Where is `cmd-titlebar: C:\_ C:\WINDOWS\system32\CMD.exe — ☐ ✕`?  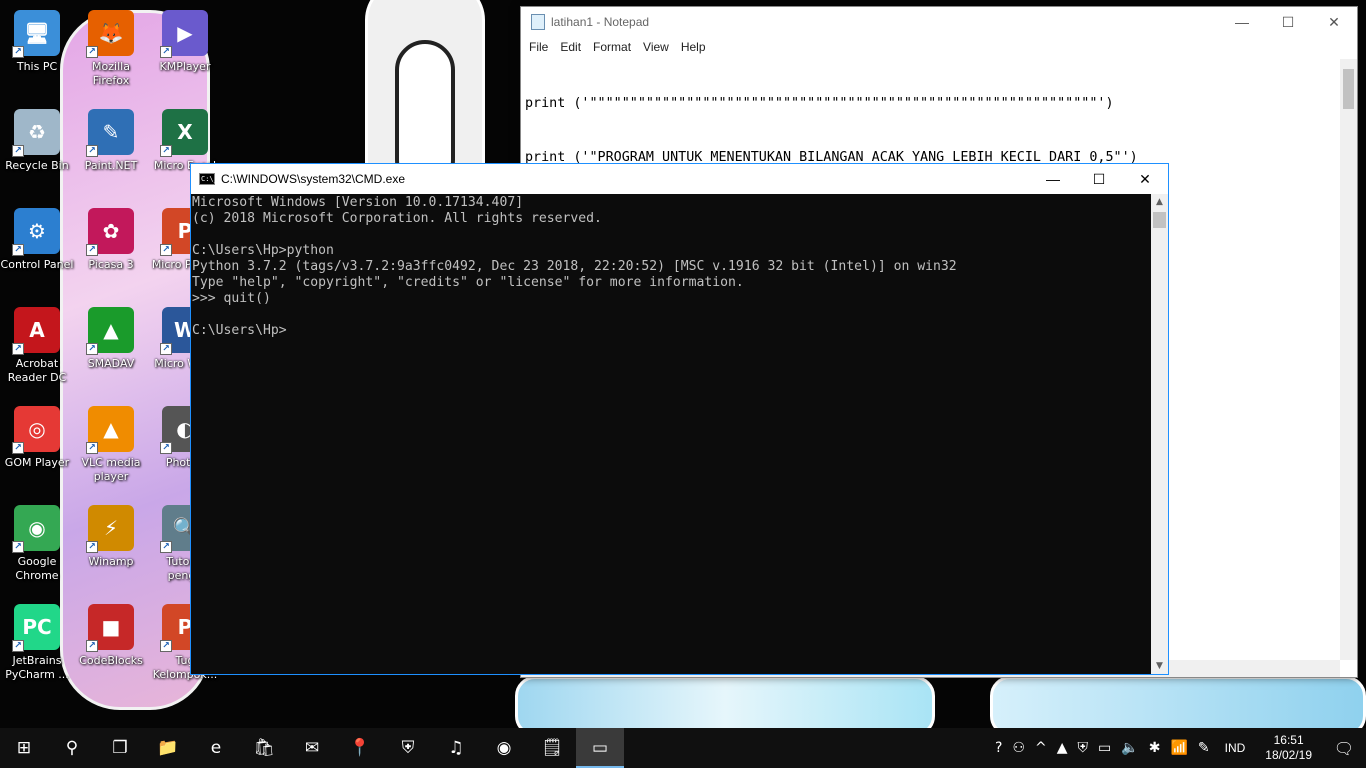
cmd-titlebar: C:\_ C:\WINDOWS\system32\CMD.exe — ☐ ✕ is located at coordinates (679, 179).